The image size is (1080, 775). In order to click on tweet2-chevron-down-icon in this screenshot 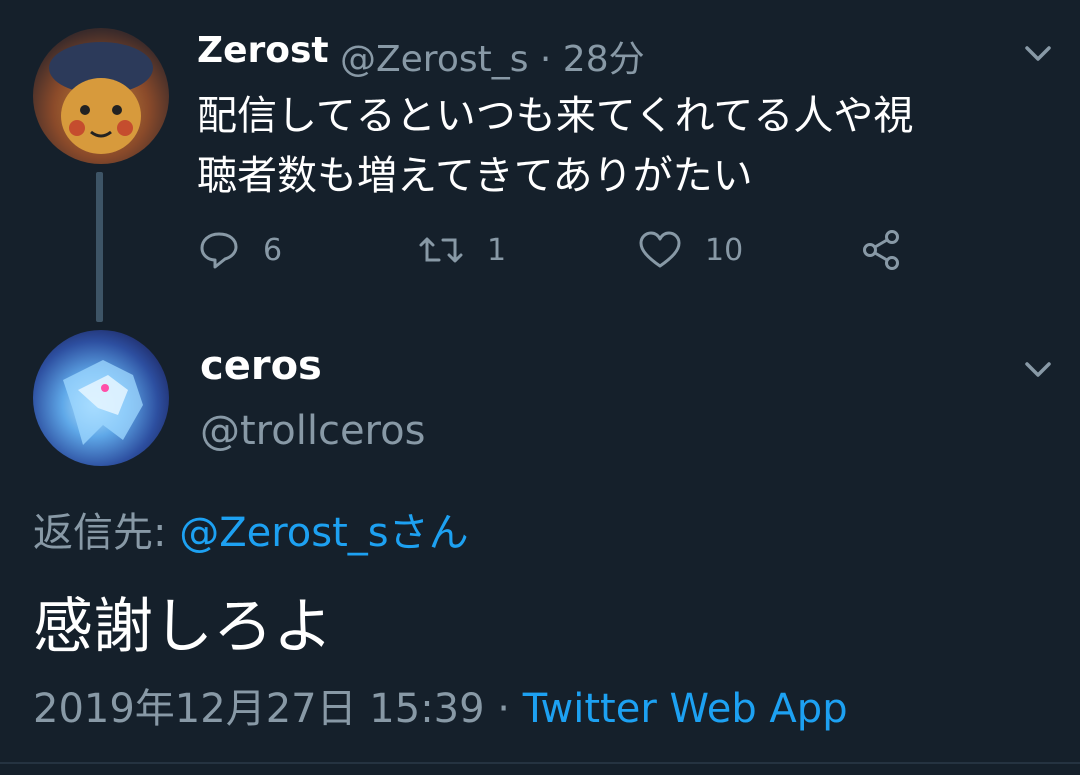, I will do `click(1038, 369)`.